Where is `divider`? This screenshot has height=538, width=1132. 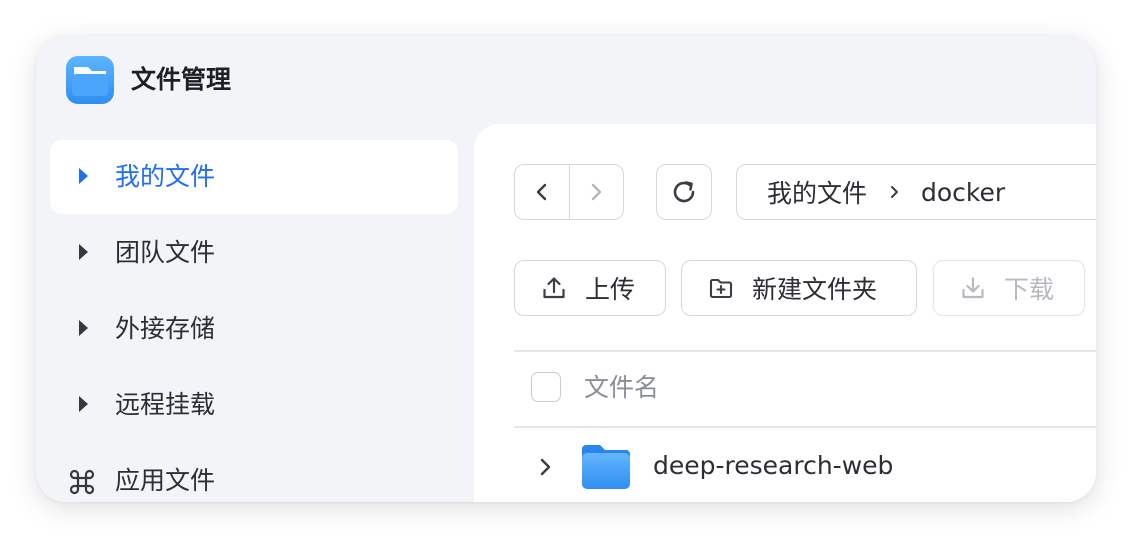 divider is located at coordinates (805, 351).